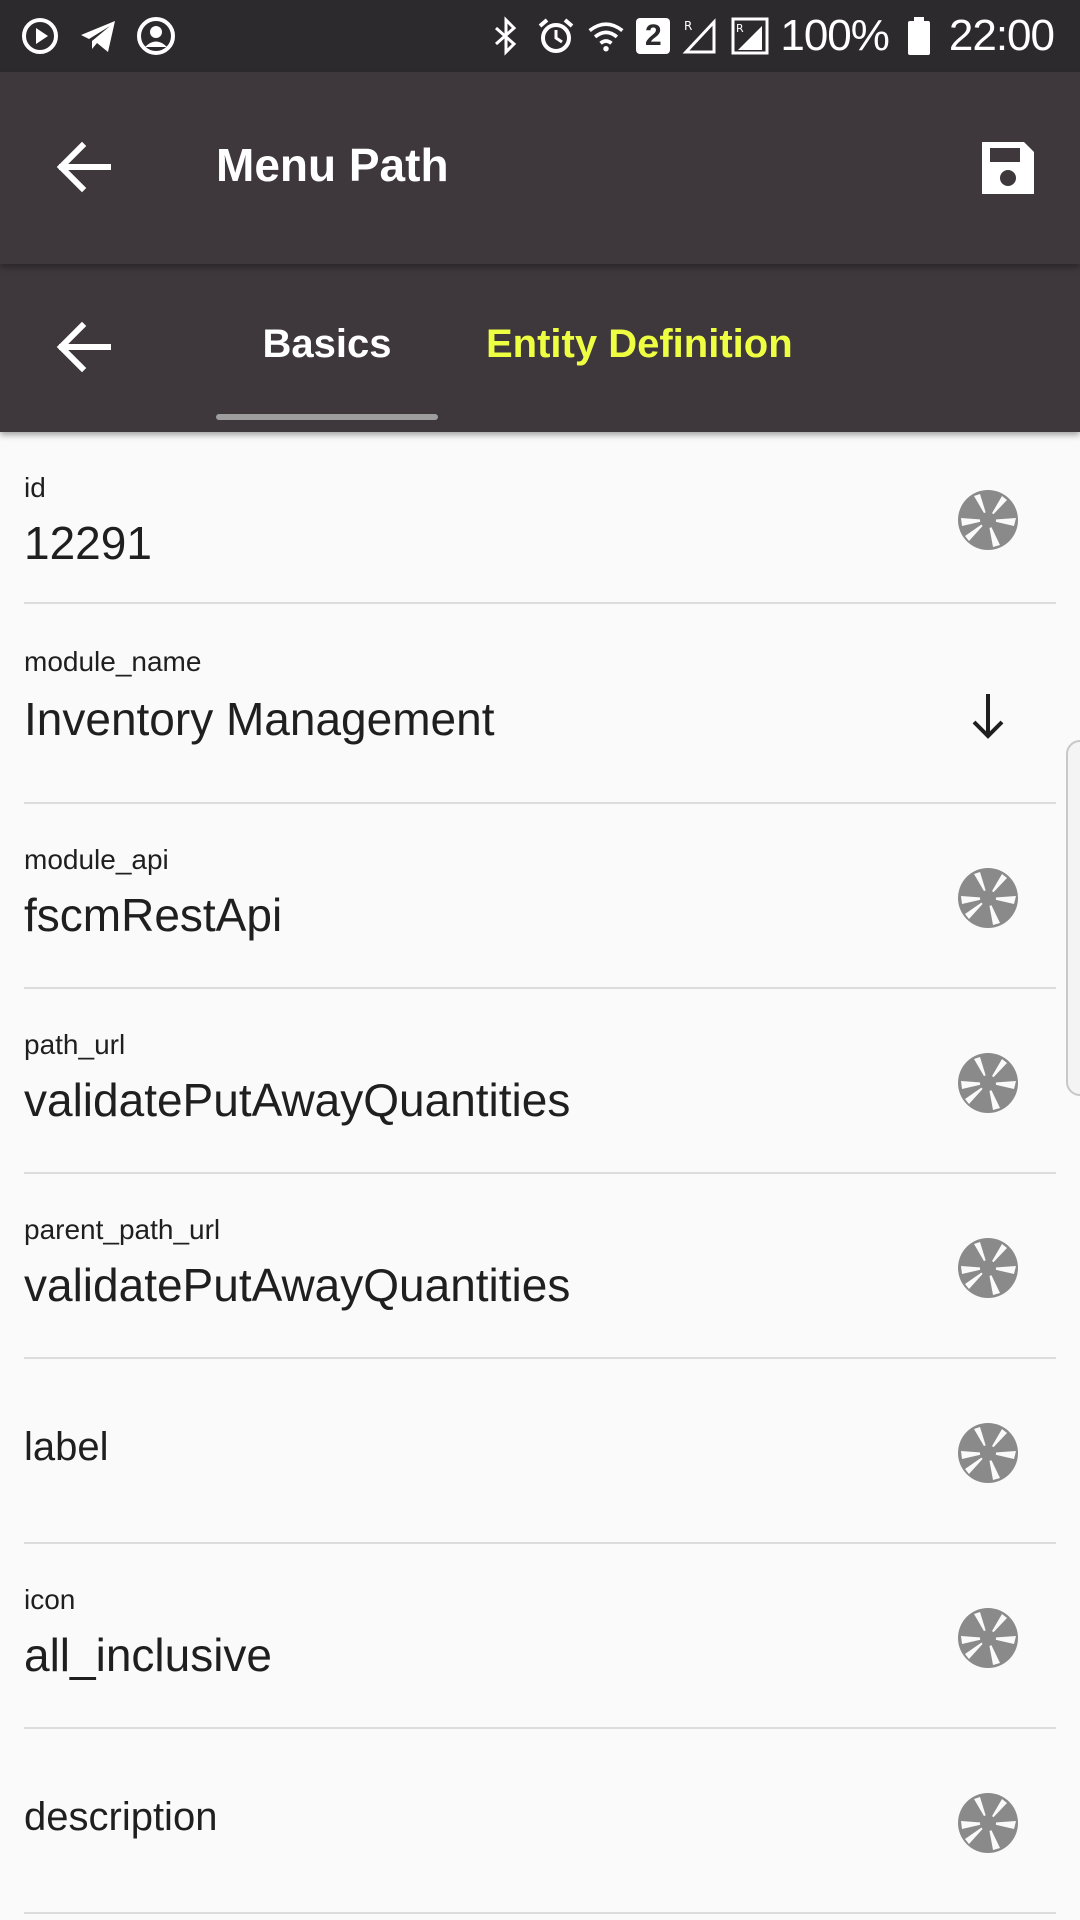 The image size is (1080, 1920). Describe the element at coordinates (540, 518) in the screenshot. I see `field-id: id 12291` at that location.